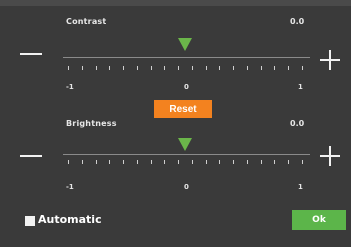  What do you see at coordinates (319, 220) in the screenshot?
I see `ok-button: Ok` at bounding box center [319, 220].